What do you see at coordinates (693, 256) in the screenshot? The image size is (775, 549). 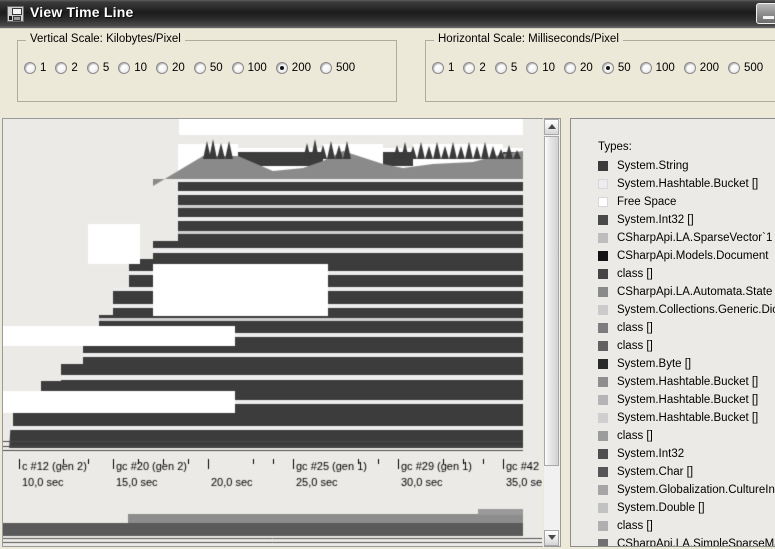 I see `legend-item-label: CSharpApi.Models.Document` at bounding box center [693, 256].